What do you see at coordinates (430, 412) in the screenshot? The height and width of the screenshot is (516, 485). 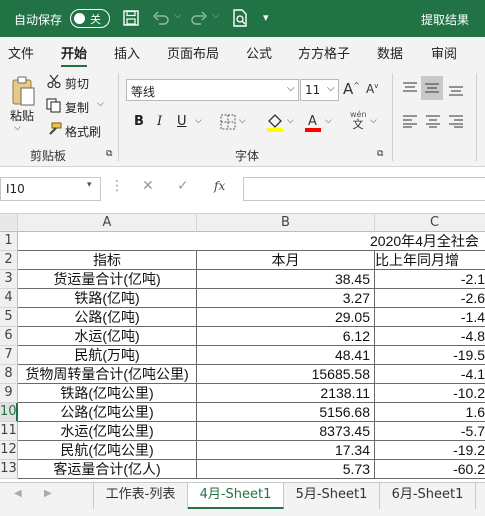 I see `table-cell: 1.6` at bounding box center [430, 412].